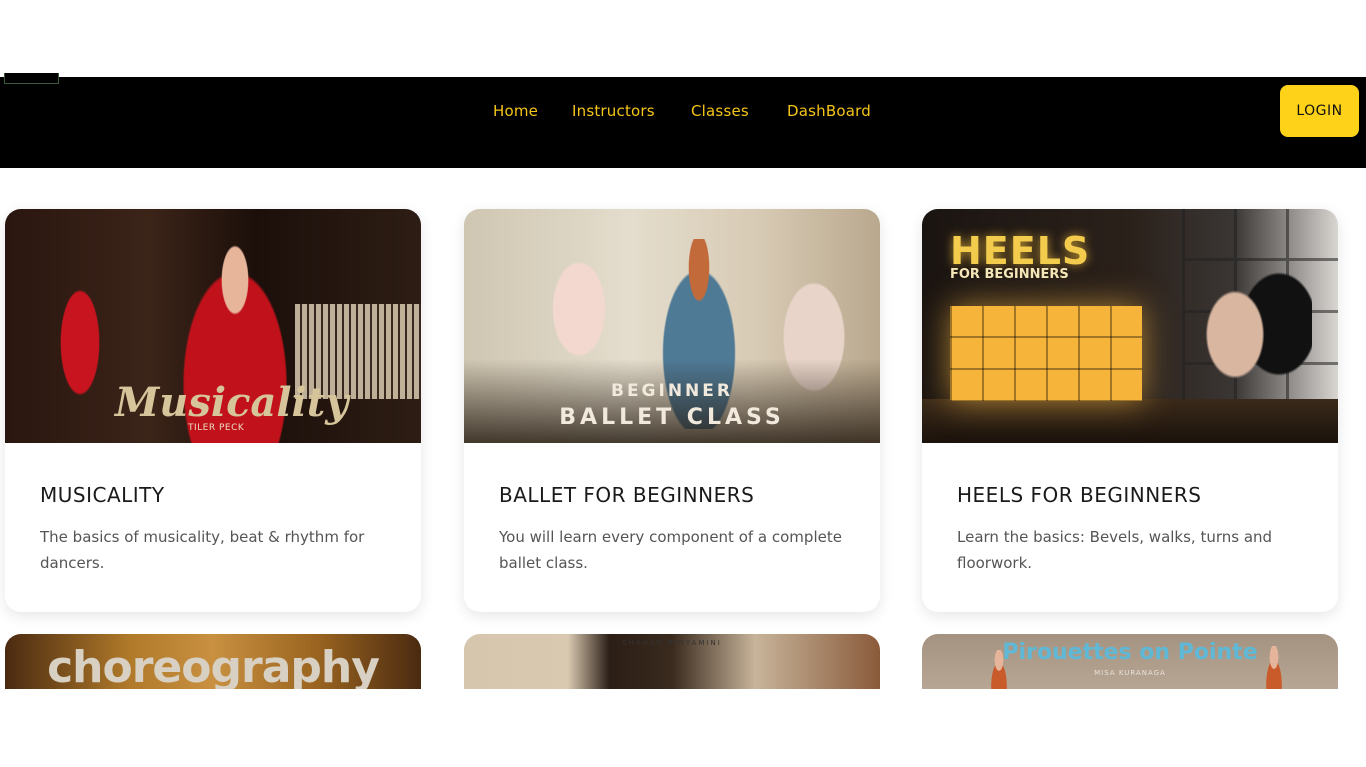  I want to click on class-card-shahar: SHAHAR BINYAMINI, so click(672, 661).